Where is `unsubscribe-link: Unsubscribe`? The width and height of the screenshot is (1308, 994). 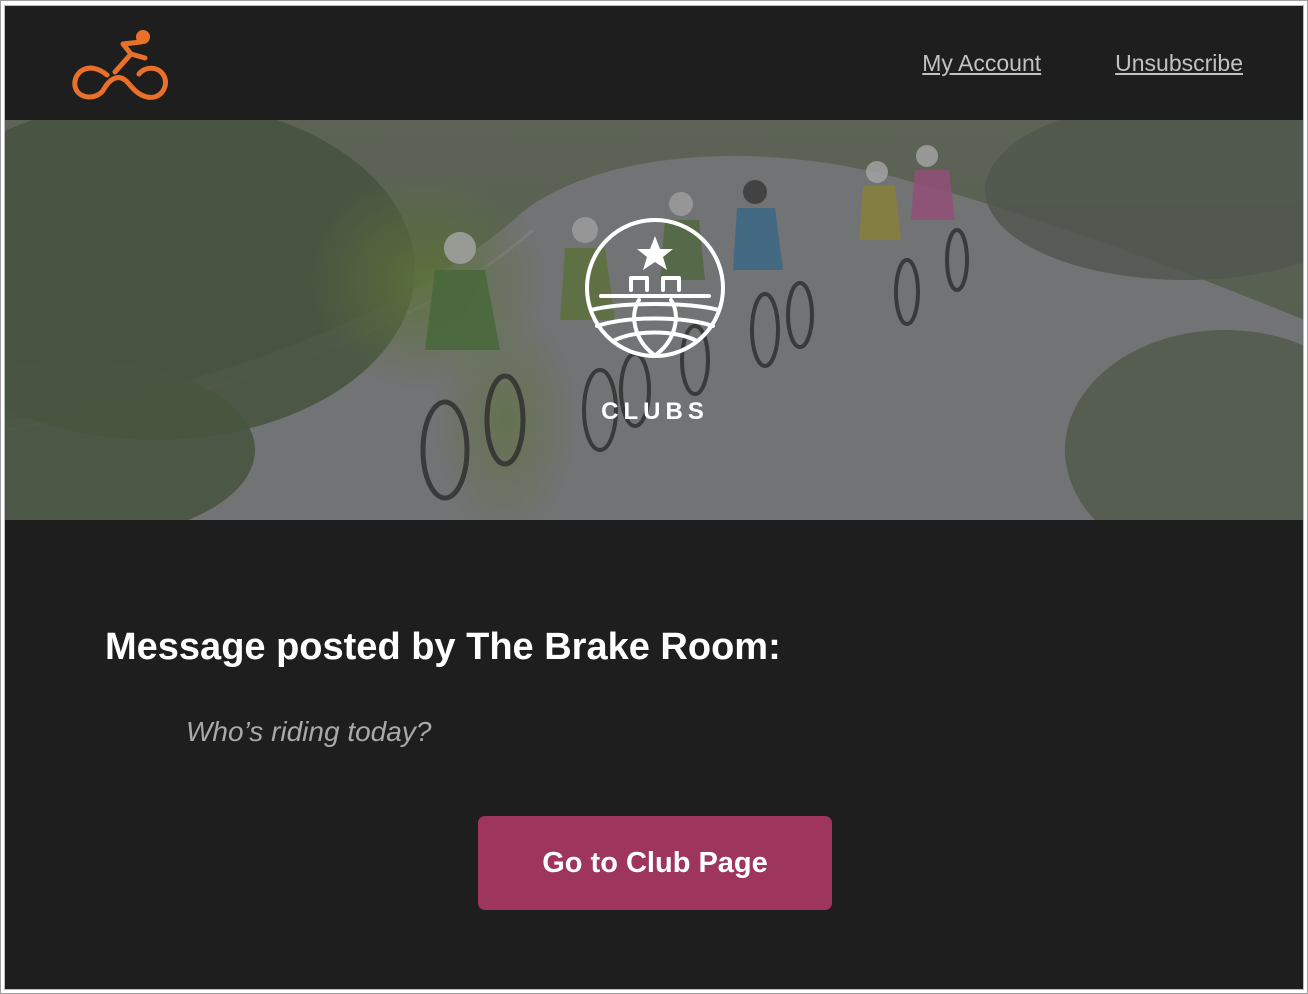 unsubscribe-link: Unsubscribe is located at coordinates (1179, 63).